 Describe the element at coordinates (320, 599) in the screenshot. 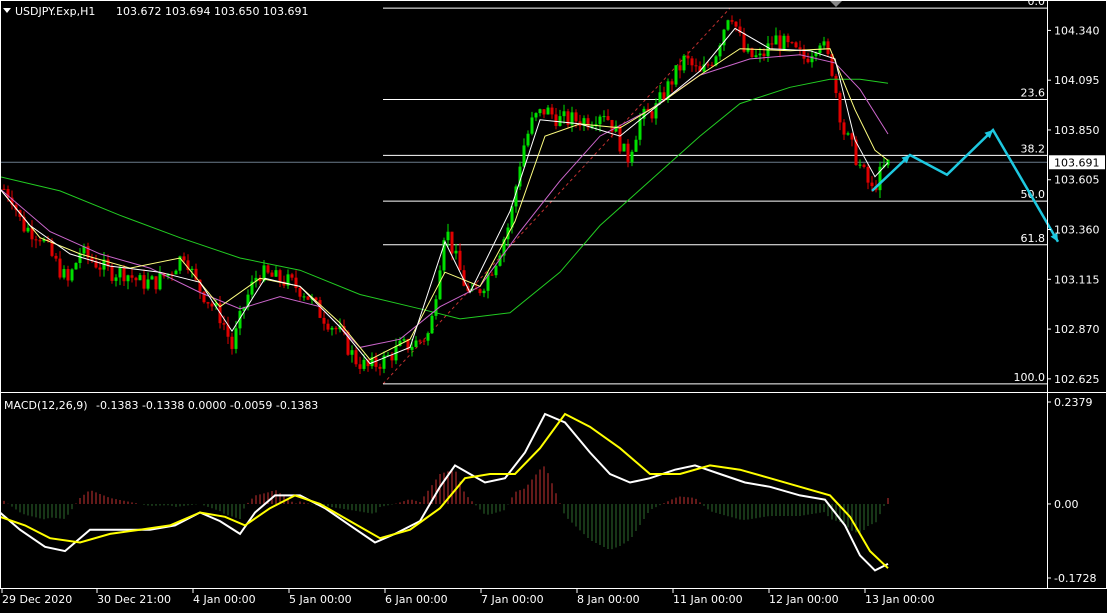

I see `time-axis-label: 5 Jan 00:00` at that location.